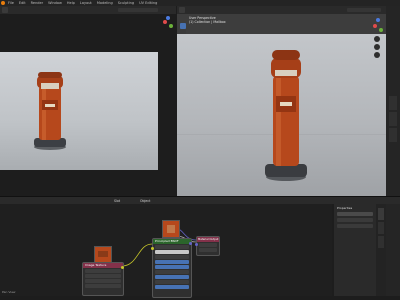 Image resolution: width=400 pixels, height=300 pixels. I want to click on gizmo-x-axis-icon, so click(165, 22).